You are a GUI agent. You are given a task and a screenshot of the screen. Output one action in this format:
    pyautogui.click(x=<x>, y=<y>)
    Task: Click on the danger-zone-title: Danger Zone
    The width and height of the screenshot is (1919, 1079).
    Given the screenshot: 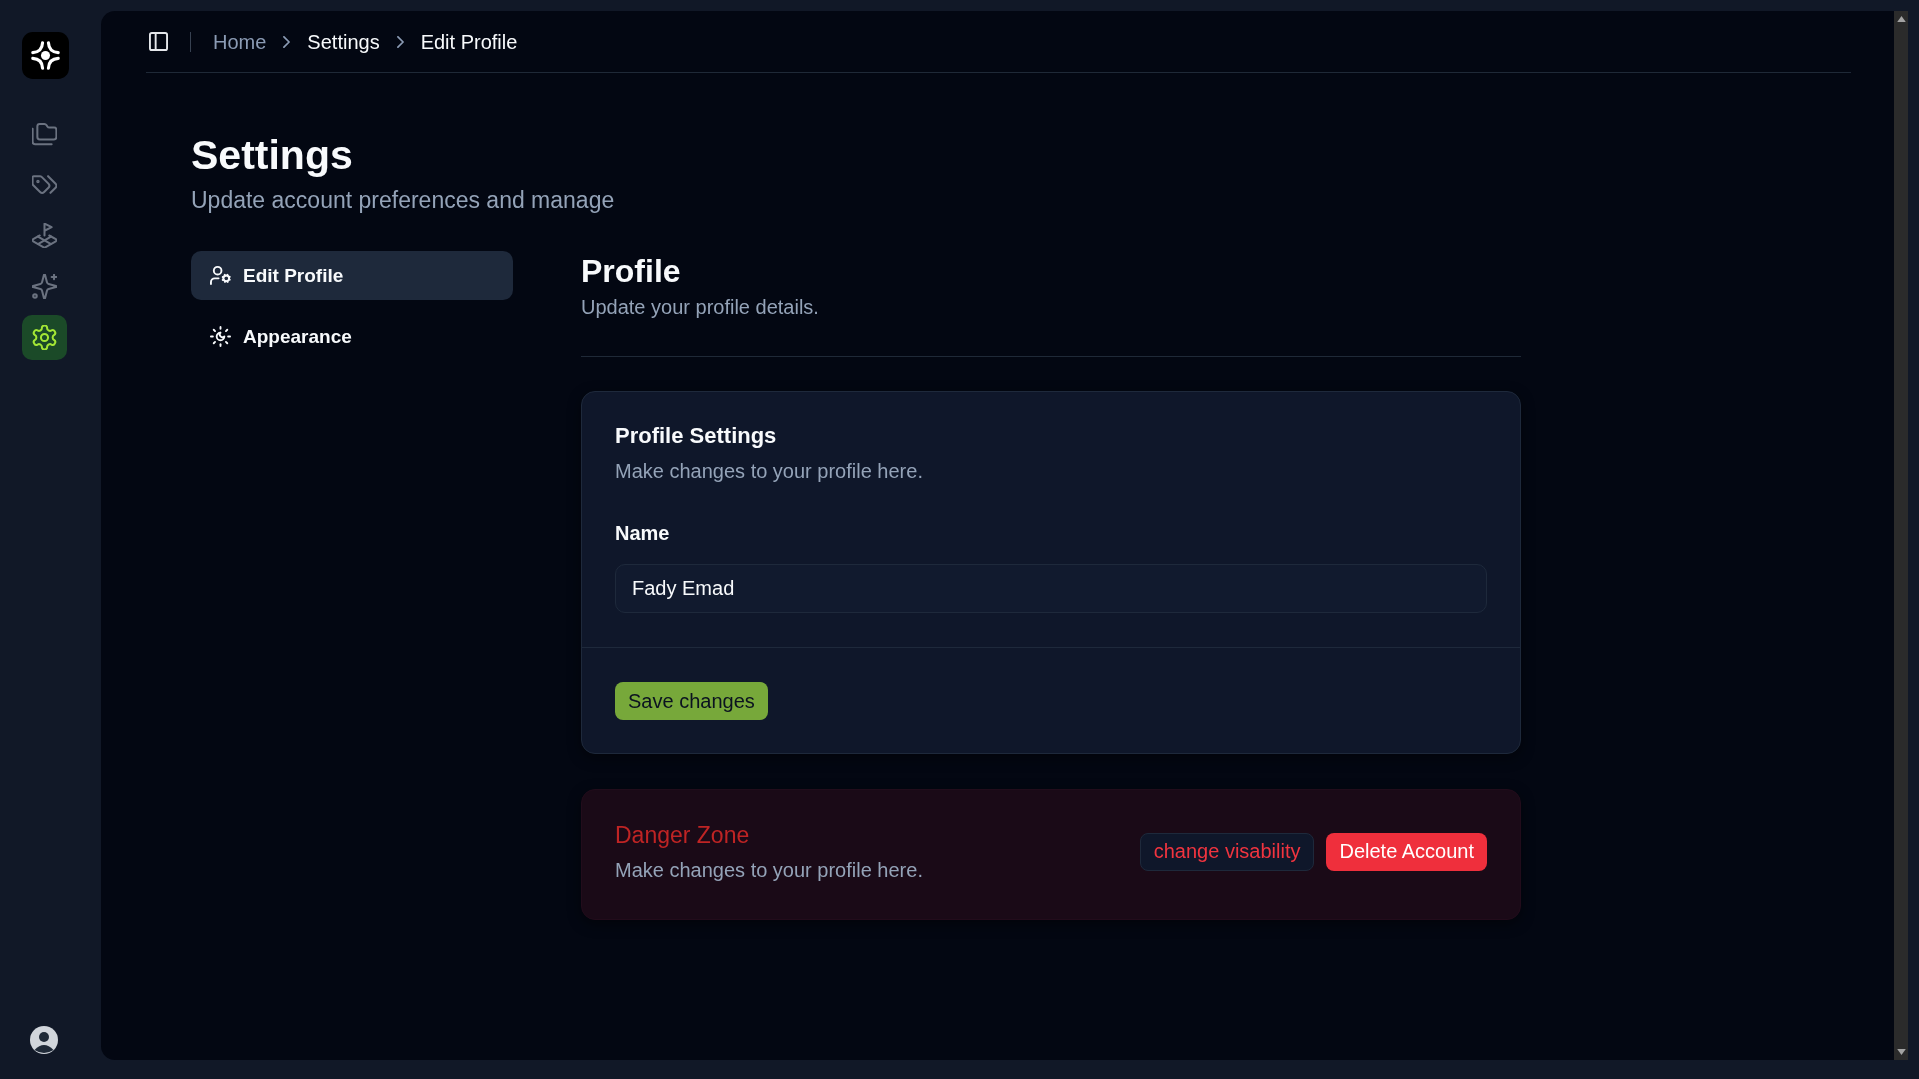 What is the action you would take?
    pyautogui.click(x=683, y=835)
    